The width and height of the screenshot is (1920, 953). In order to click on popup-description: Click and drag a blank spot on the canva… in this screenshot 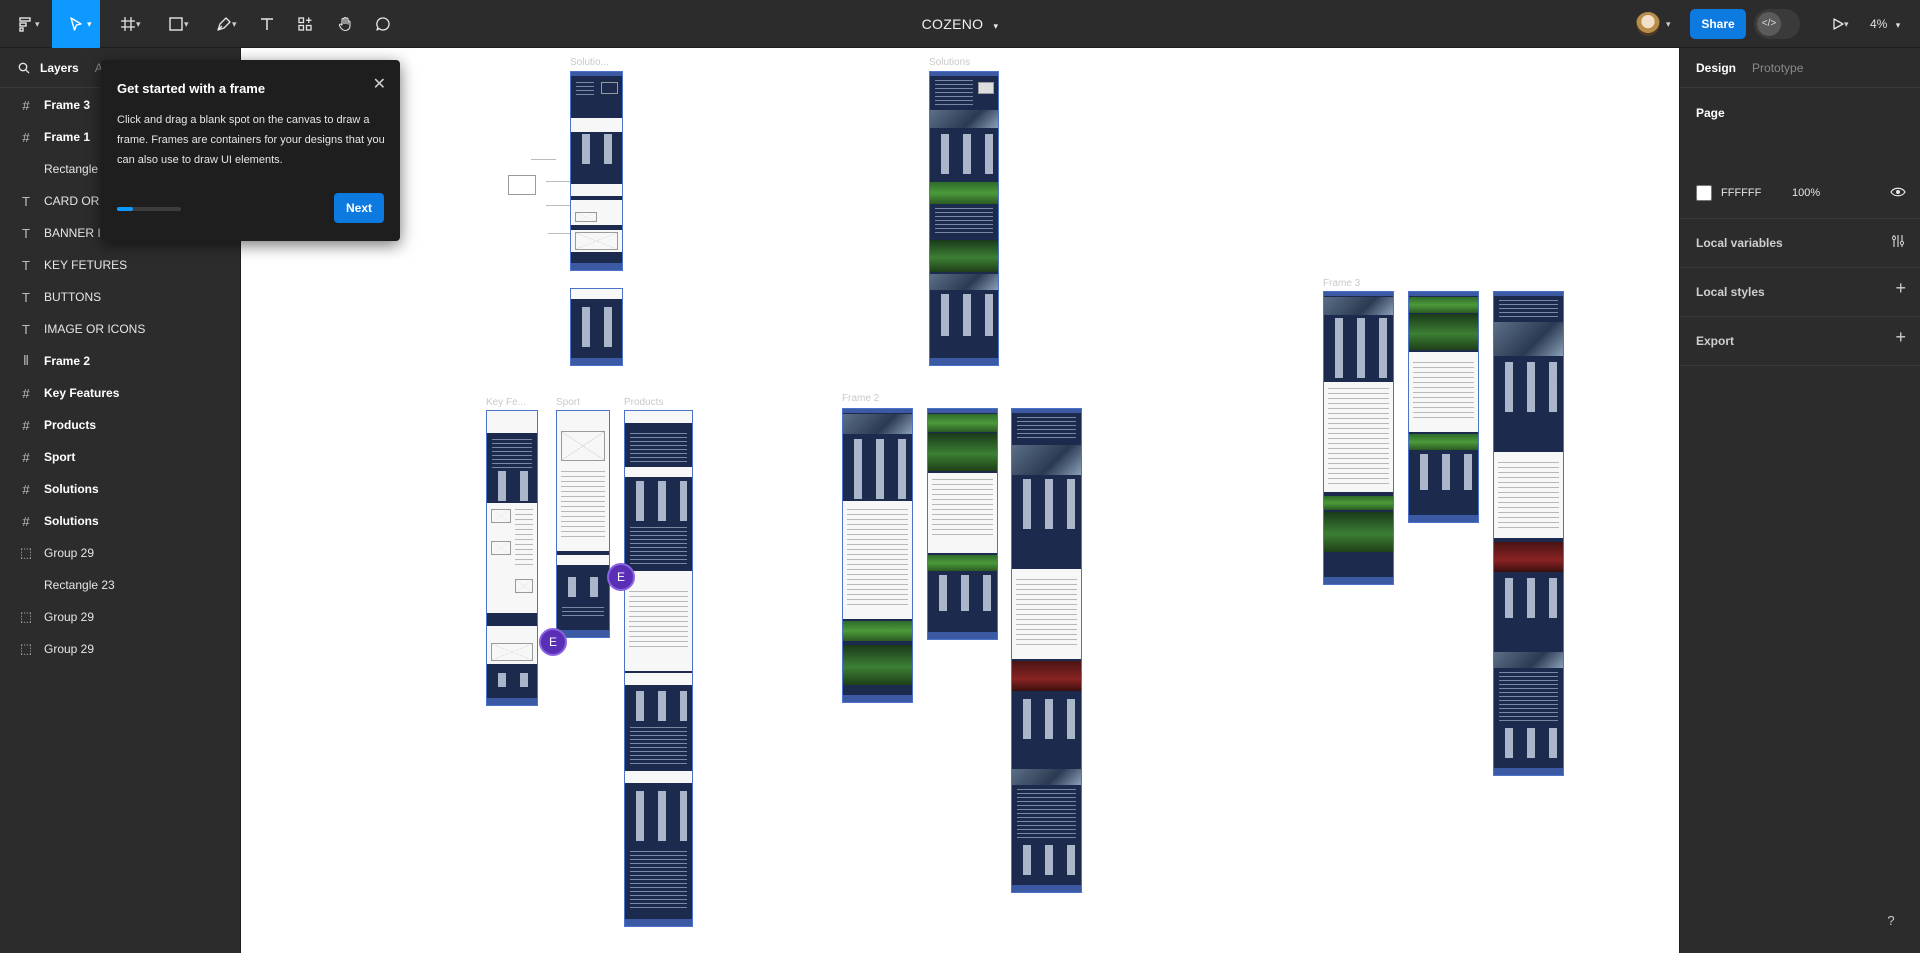, I will do `click(251, 140)`.